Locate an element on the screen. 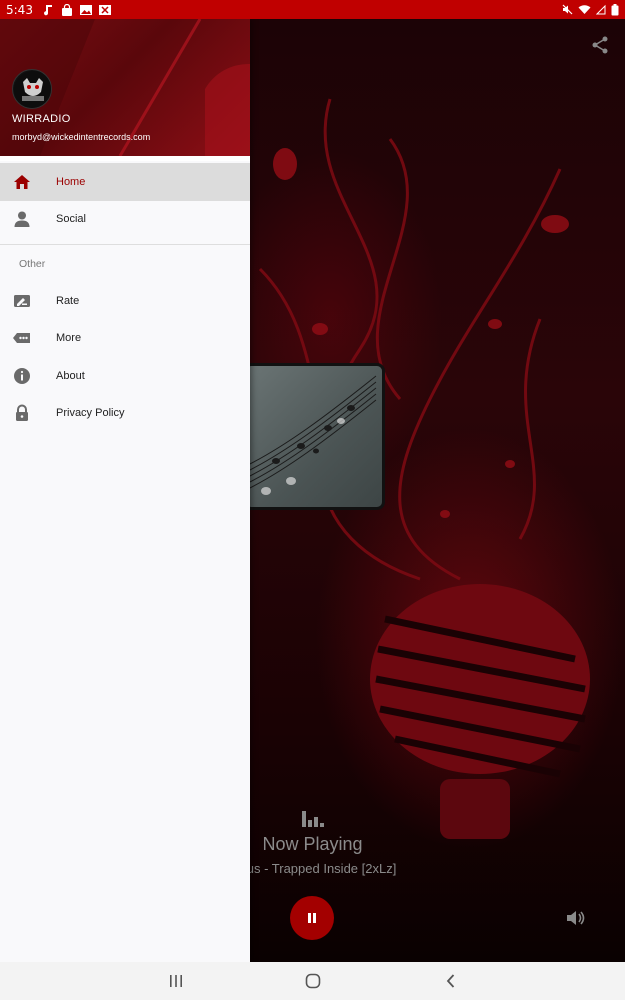 The width and height of the screenshot is (625, 1000). avatar is located at coordinates (32, 89).